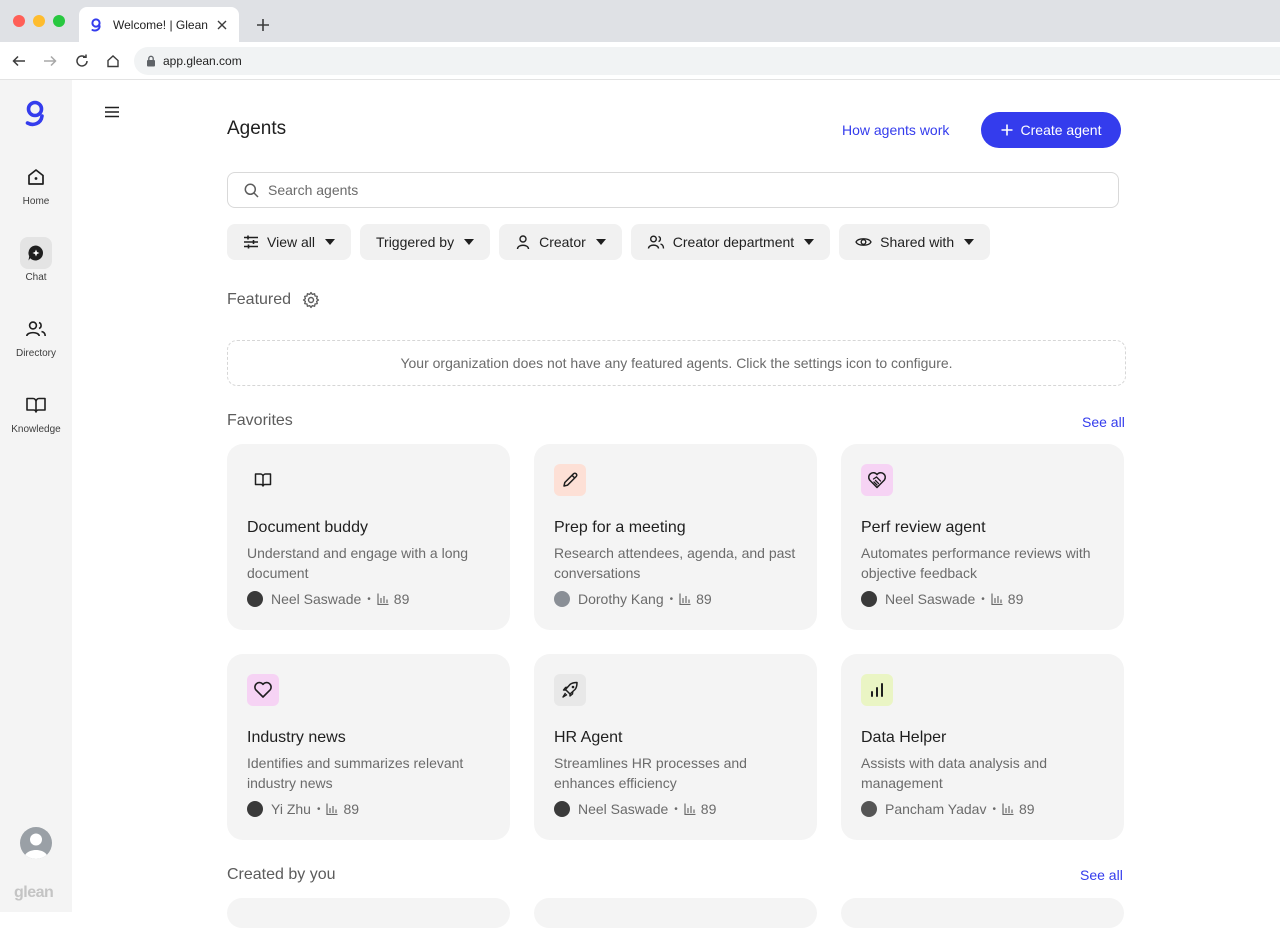  I want to click on rail-item-chat: Chat, so click(36, 265).